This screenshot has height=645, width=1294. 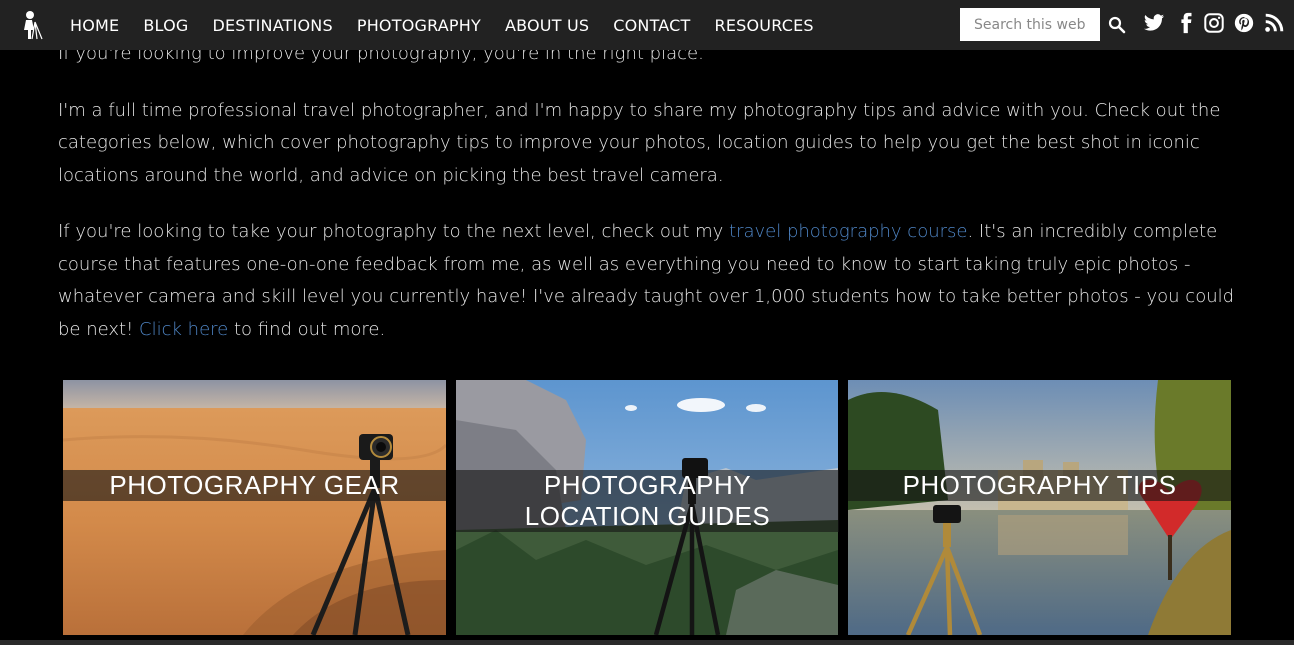 I want to click on tile-photography-tips: PHOTOGRAPHY TIPS, so click(x=1039, y=507).